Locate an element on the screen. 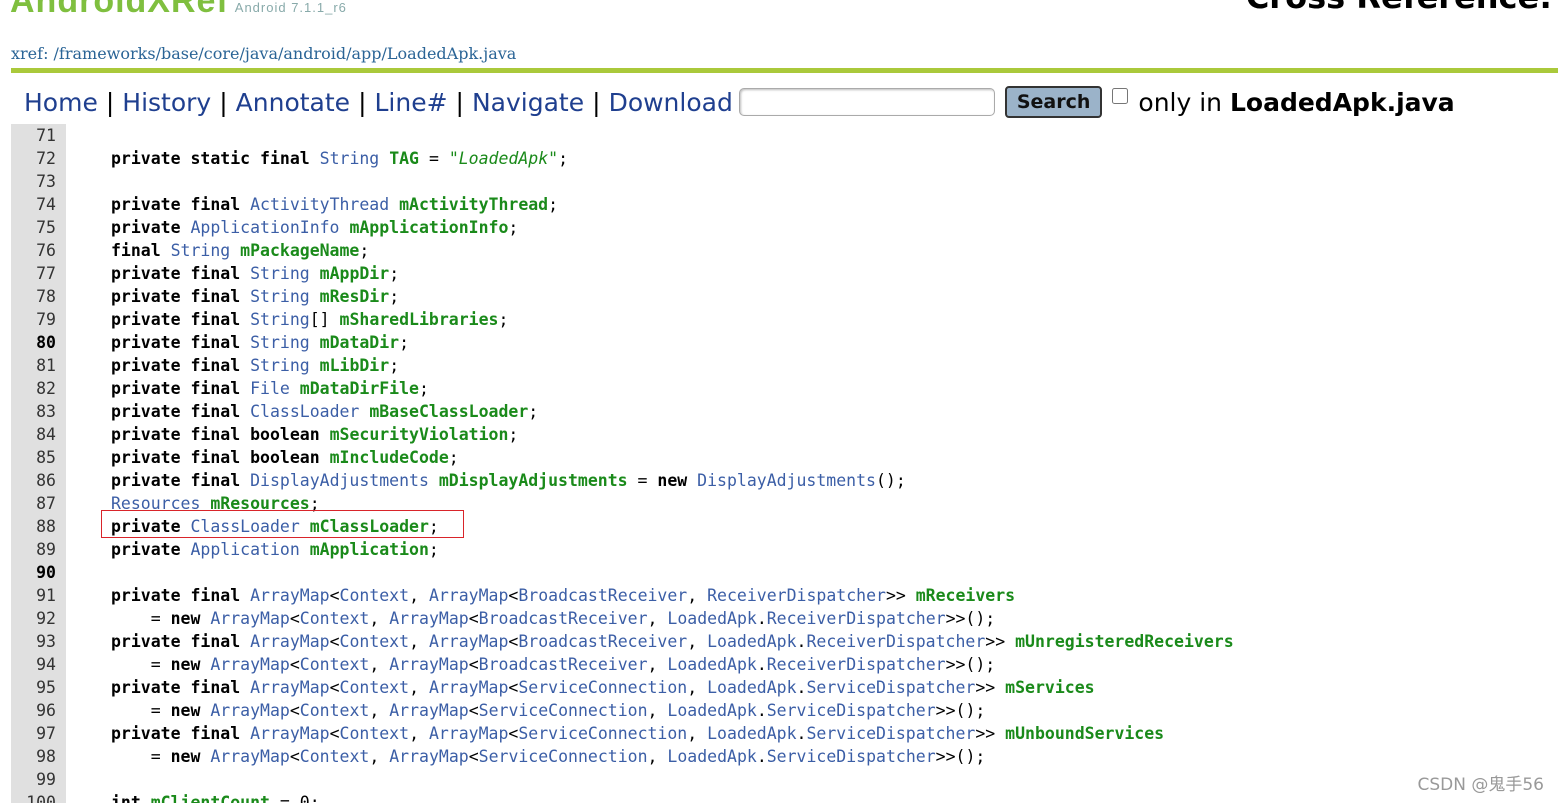  nav-line-link: Line# is located at coordinates (411, 102).